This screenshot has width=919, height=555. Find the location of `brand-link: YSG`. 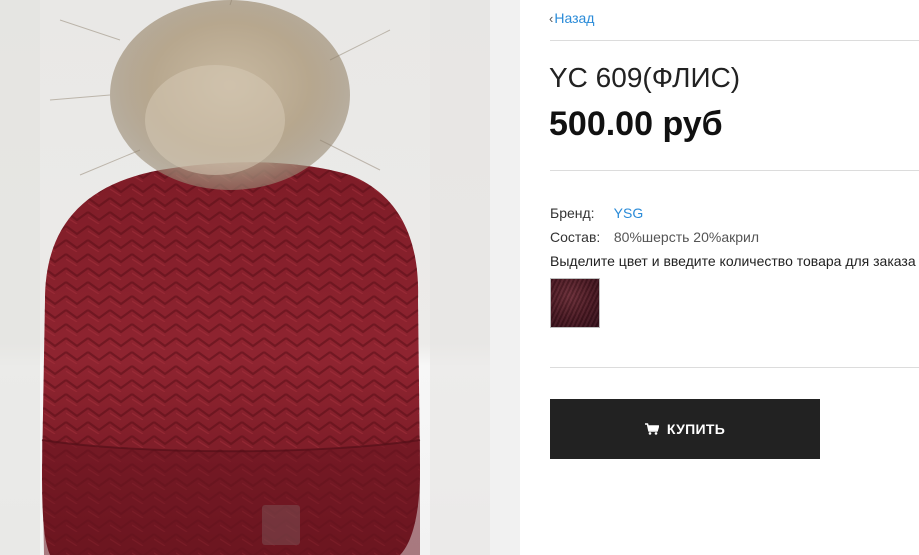

brand-link: YSG is located at coordinates (629, 213).